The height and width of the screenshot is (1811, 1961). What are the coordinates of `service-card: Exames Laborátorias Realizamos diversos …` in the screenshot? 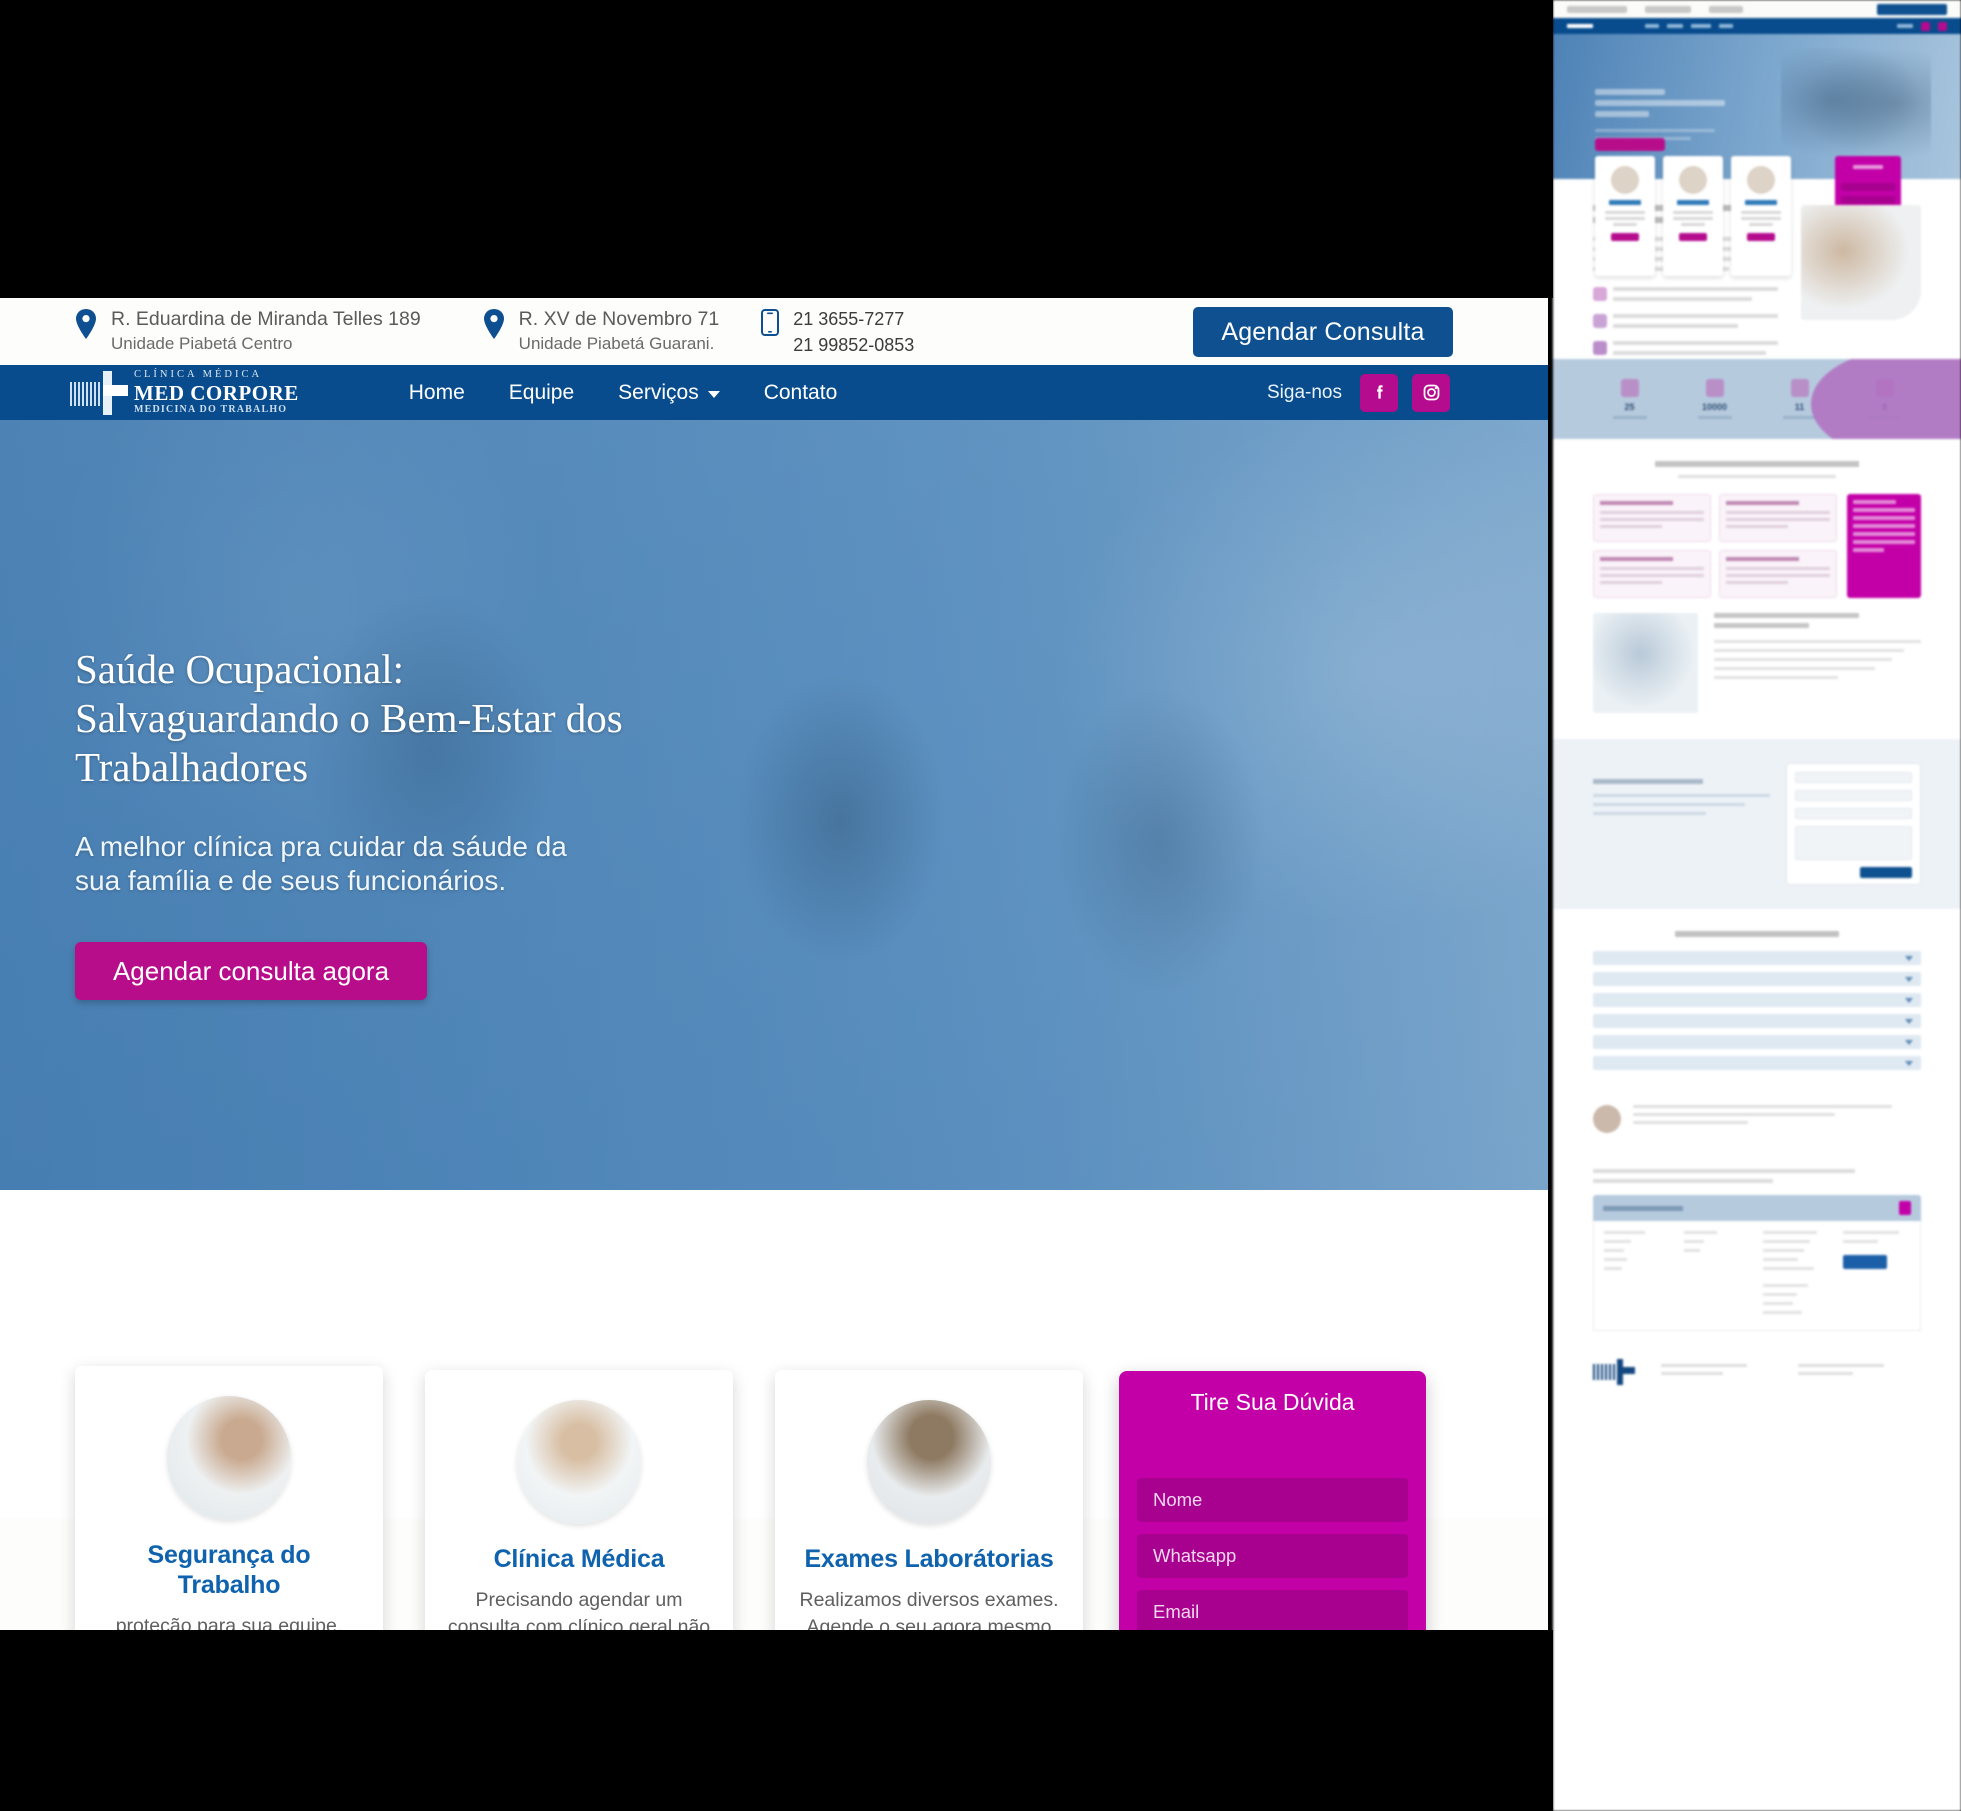 It's located at (929, 1500).